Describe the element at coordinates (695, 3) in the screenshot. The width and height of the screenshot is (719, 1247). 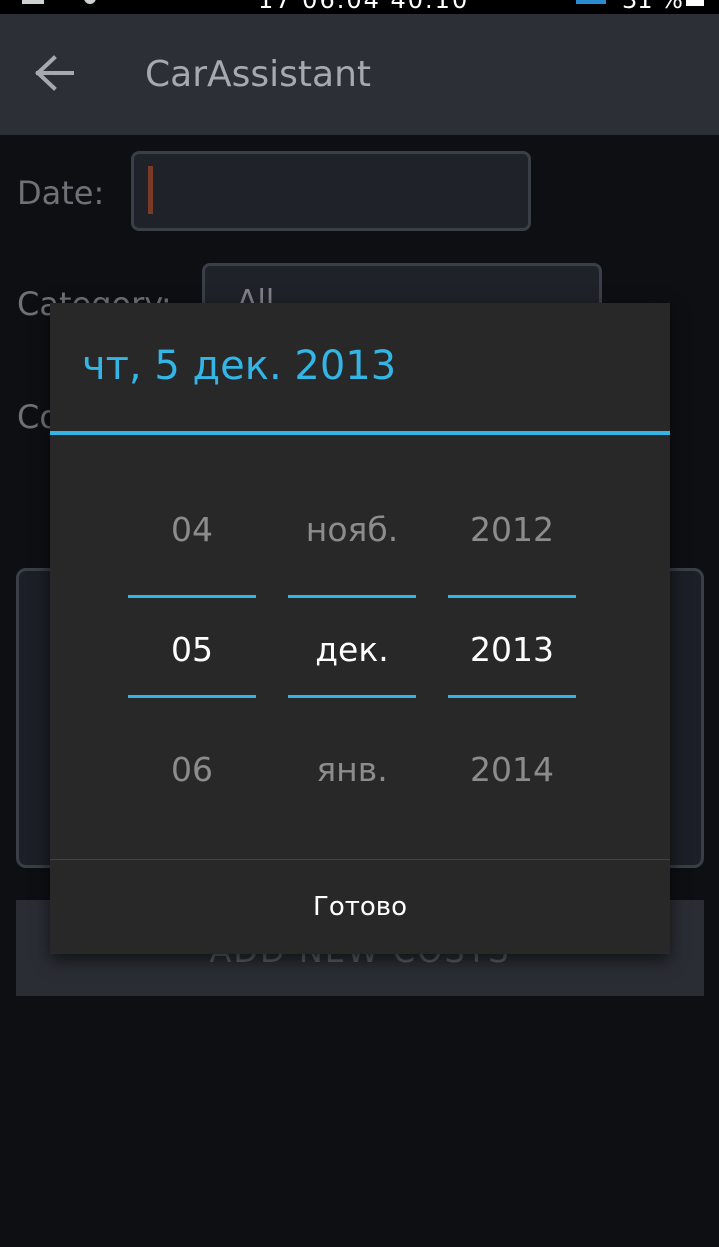
I see `battery-icon` at that location.